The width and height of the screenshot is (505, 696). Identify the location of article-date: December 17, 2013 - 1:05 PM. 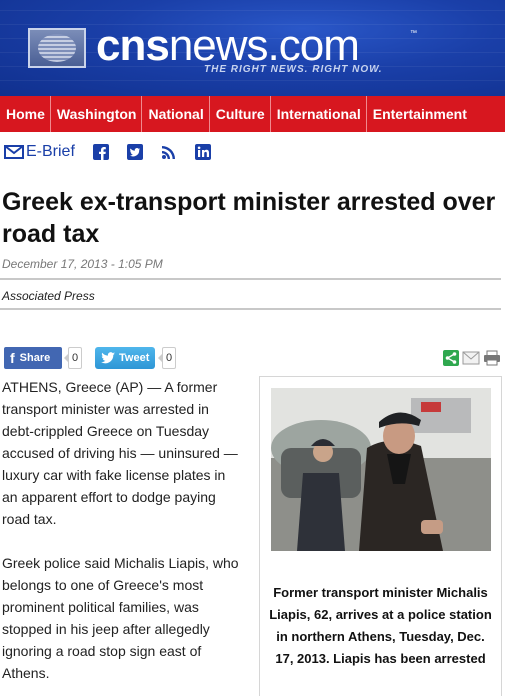
(82, 264).